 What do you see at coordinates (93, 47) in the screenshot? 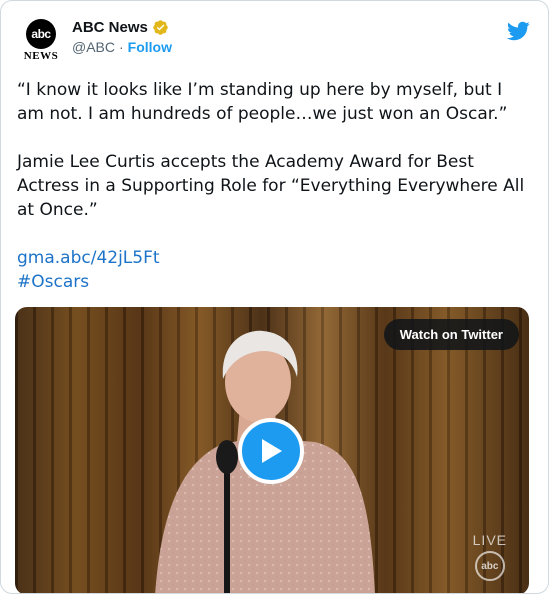
I see `handle: @ABC` at bounding box center [93, 47].